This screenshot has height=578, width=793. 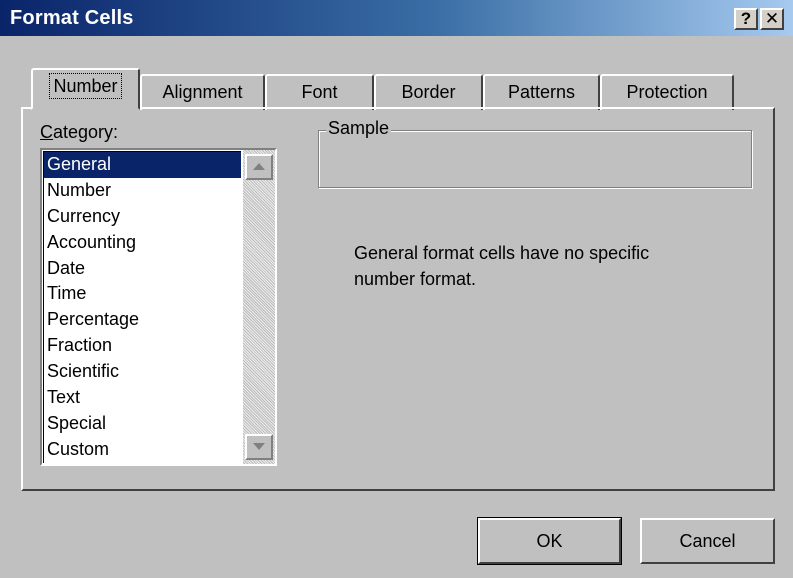 What do you see at coordinates (86, 132) in the screenshot?
I see `category-label-text: ategory:` at bounding box center [86, 132].